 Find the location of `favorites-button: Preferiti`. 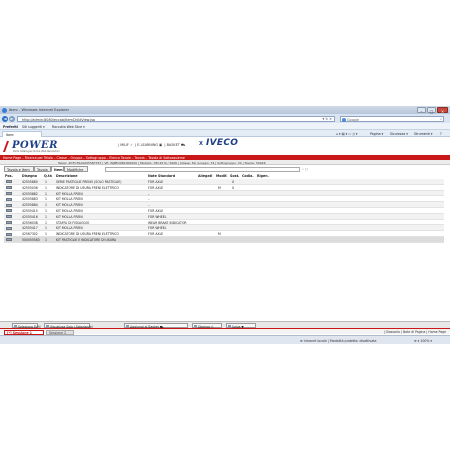

favorites-button: Preferiti is located at coordinates (10, 127).